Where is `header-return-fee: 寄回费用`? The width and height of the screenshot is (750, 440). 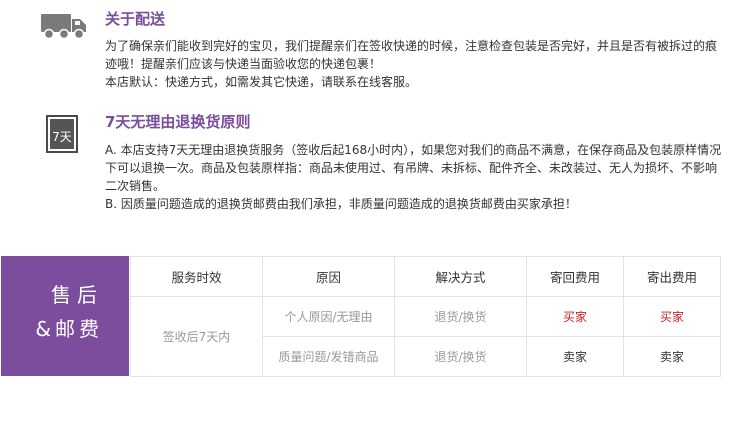 header-return-fee: 寄回费用 is located at coordinates (575, 276).